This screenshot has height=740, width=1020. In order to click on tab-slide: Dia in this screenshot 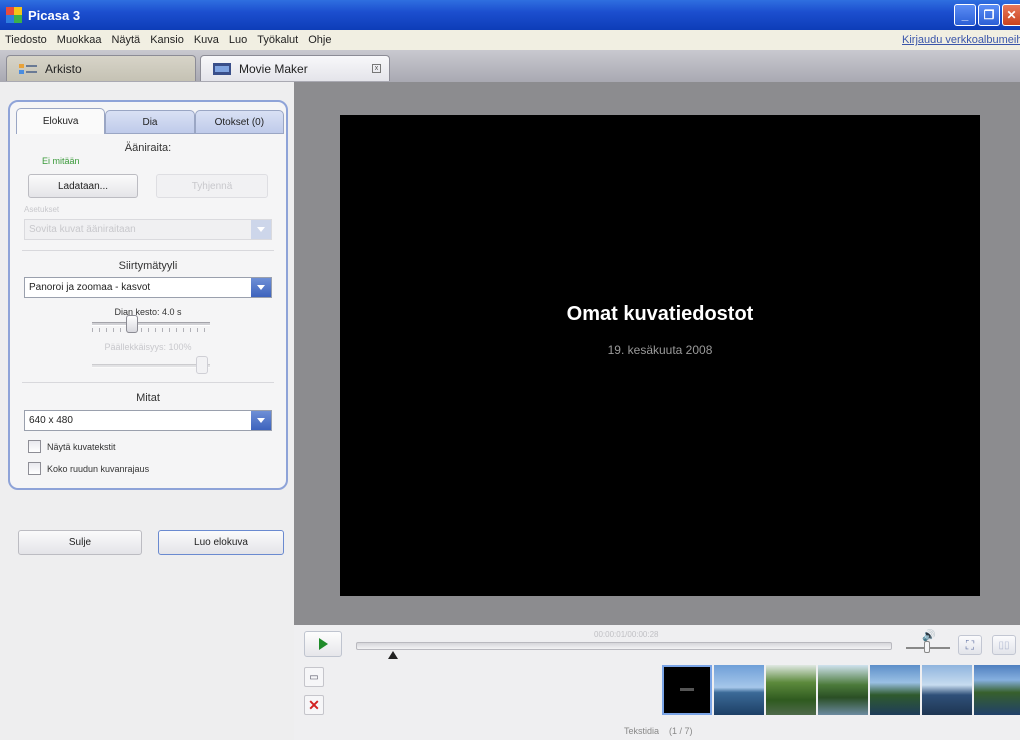, I will do `click(150, 122)`.